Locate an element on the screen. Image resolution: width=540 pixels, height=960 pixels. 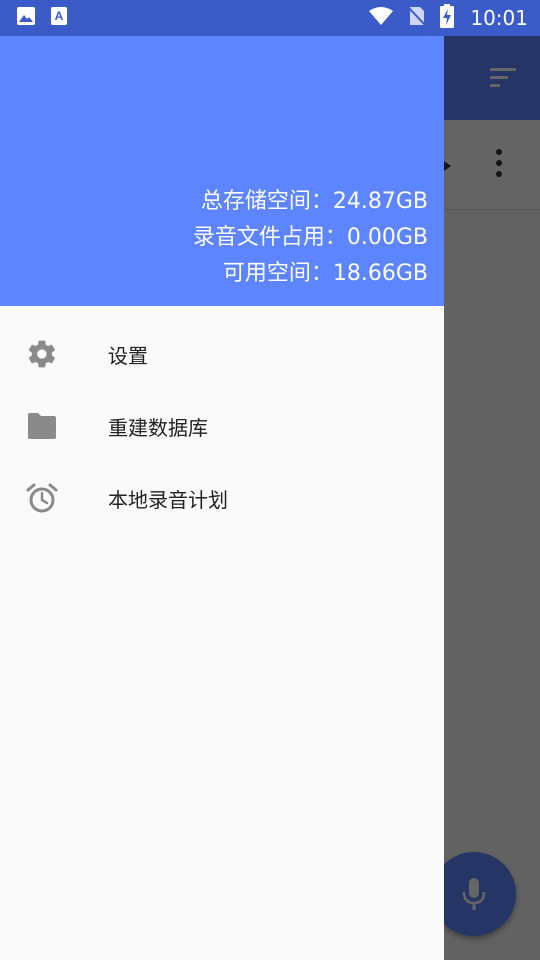
menu-item-local-recording-schedule: 本地录音计划 is located at coordinates (222, 498).